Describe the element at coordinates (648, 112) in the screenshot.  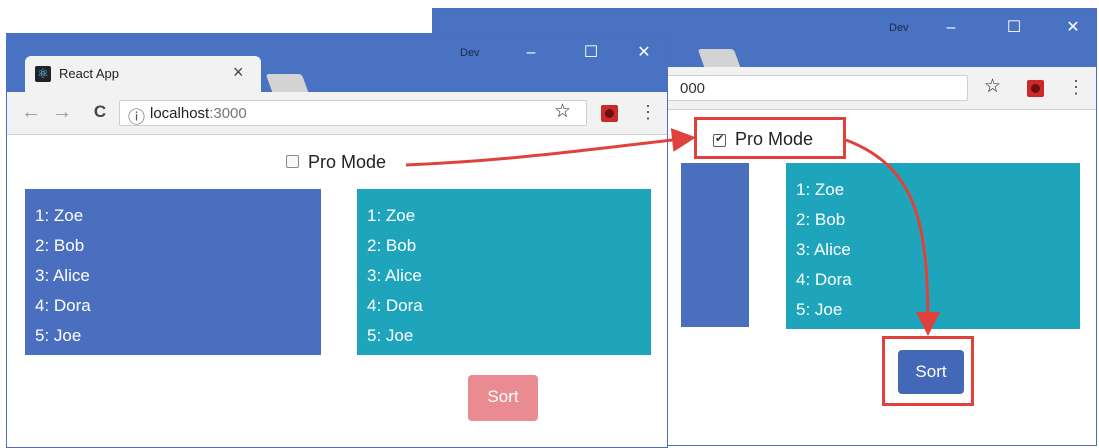
I see `front-menu-icon: ⋮` at that location.